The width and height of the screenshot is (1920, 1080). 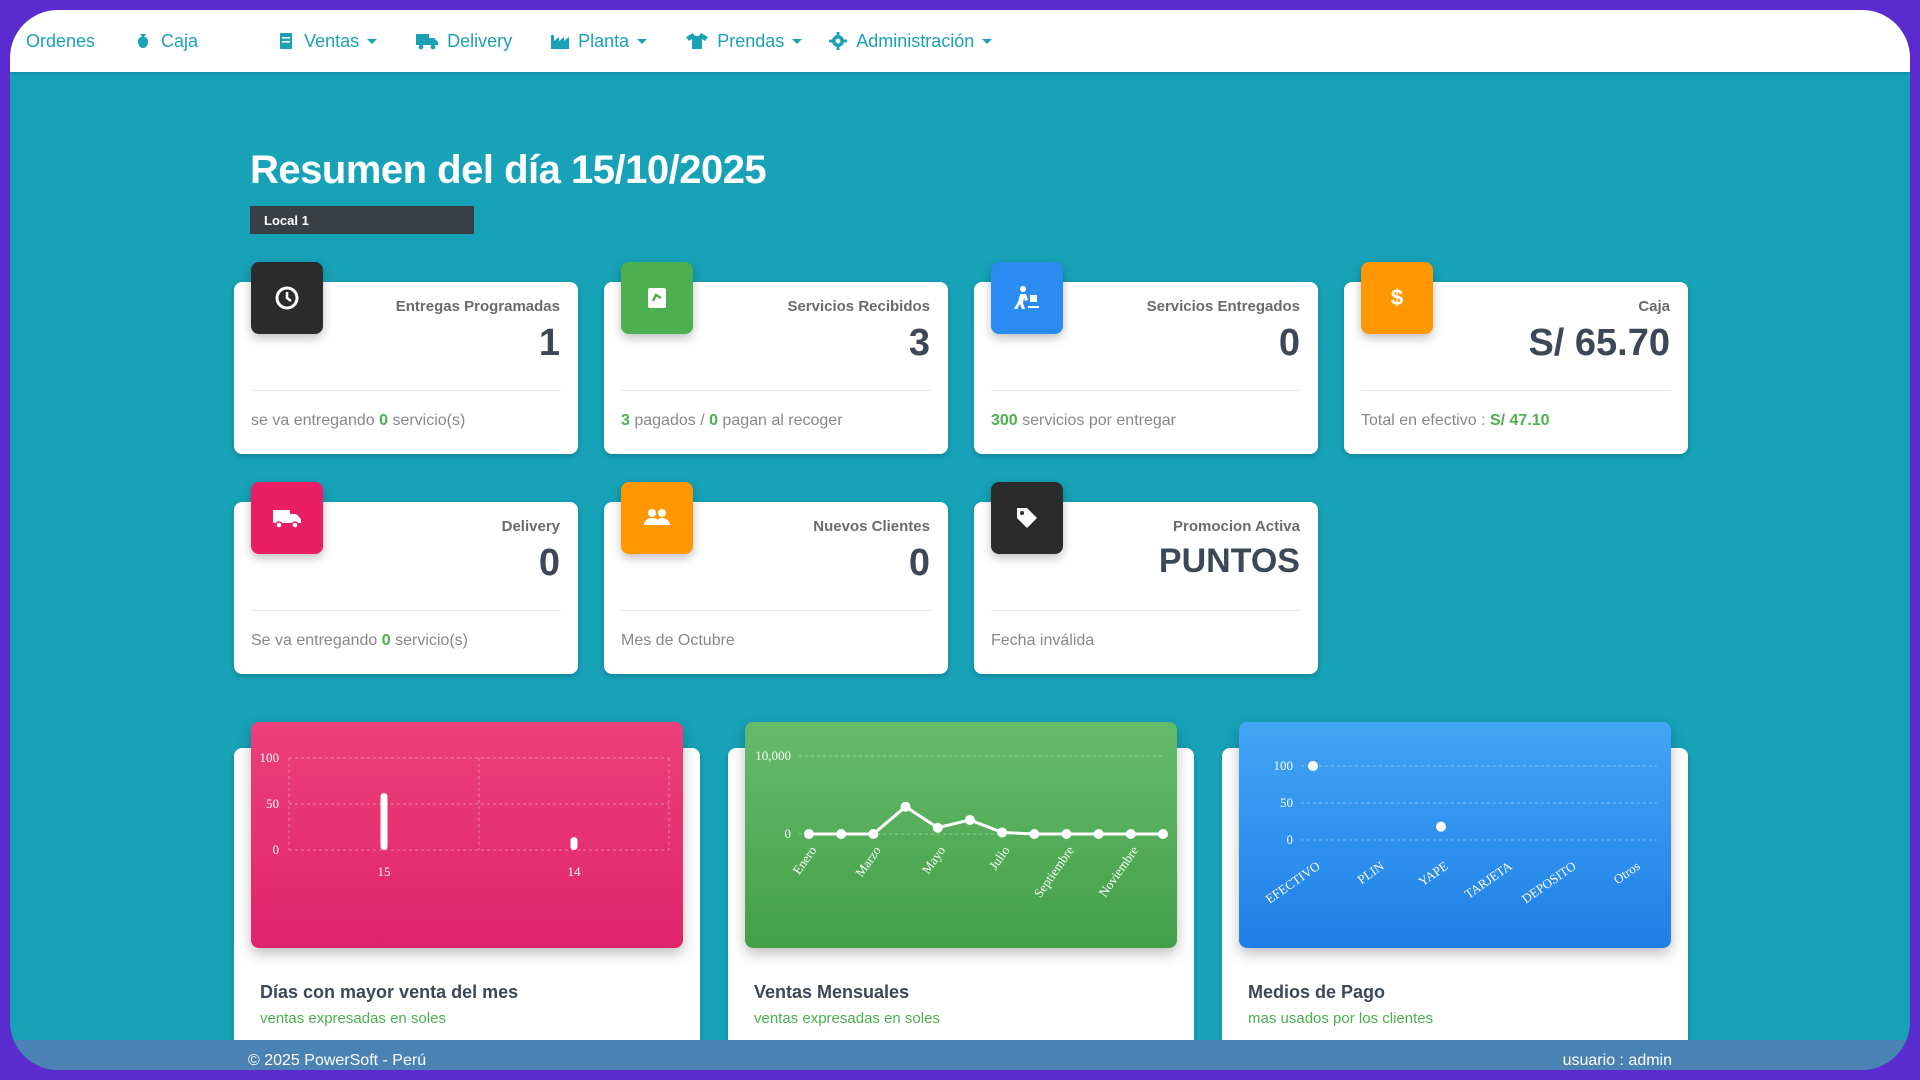 What do you see at coordinates (286, 41) in the screenshot?
I see `receipt-icon` at bounding box center [286, 41].